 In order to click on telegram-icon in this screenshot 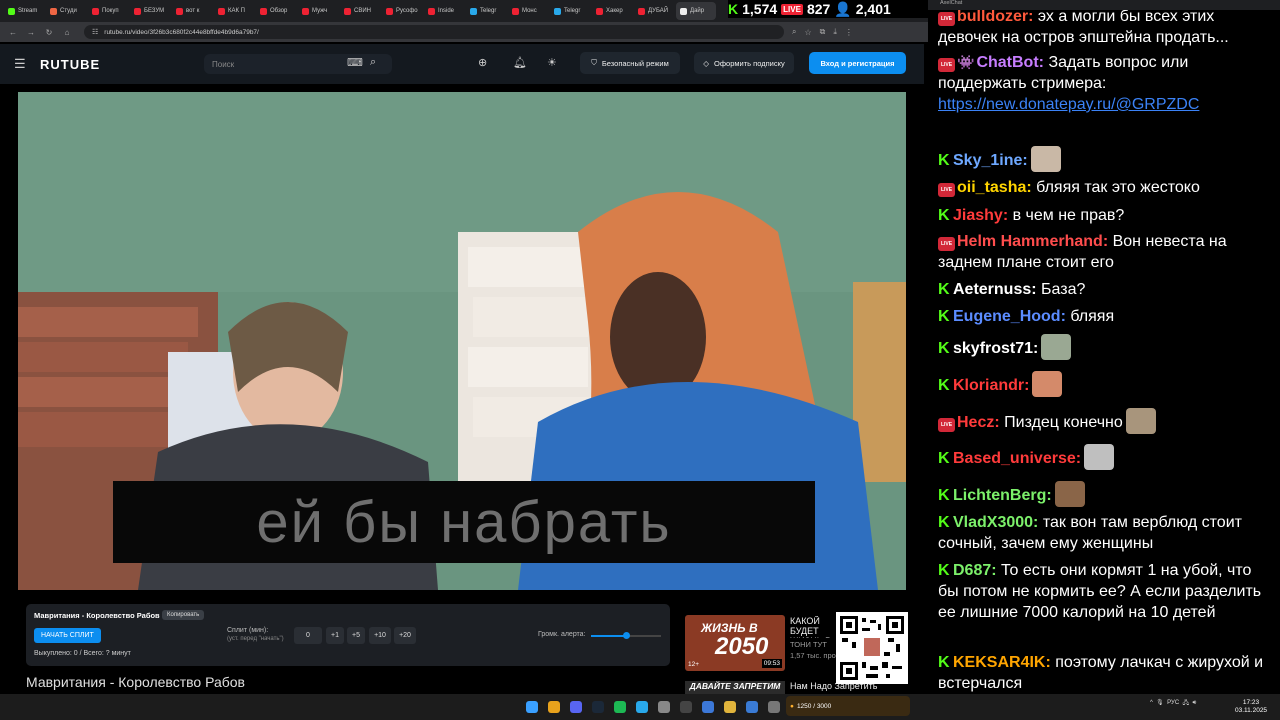, I will do `click(642, 707)`.